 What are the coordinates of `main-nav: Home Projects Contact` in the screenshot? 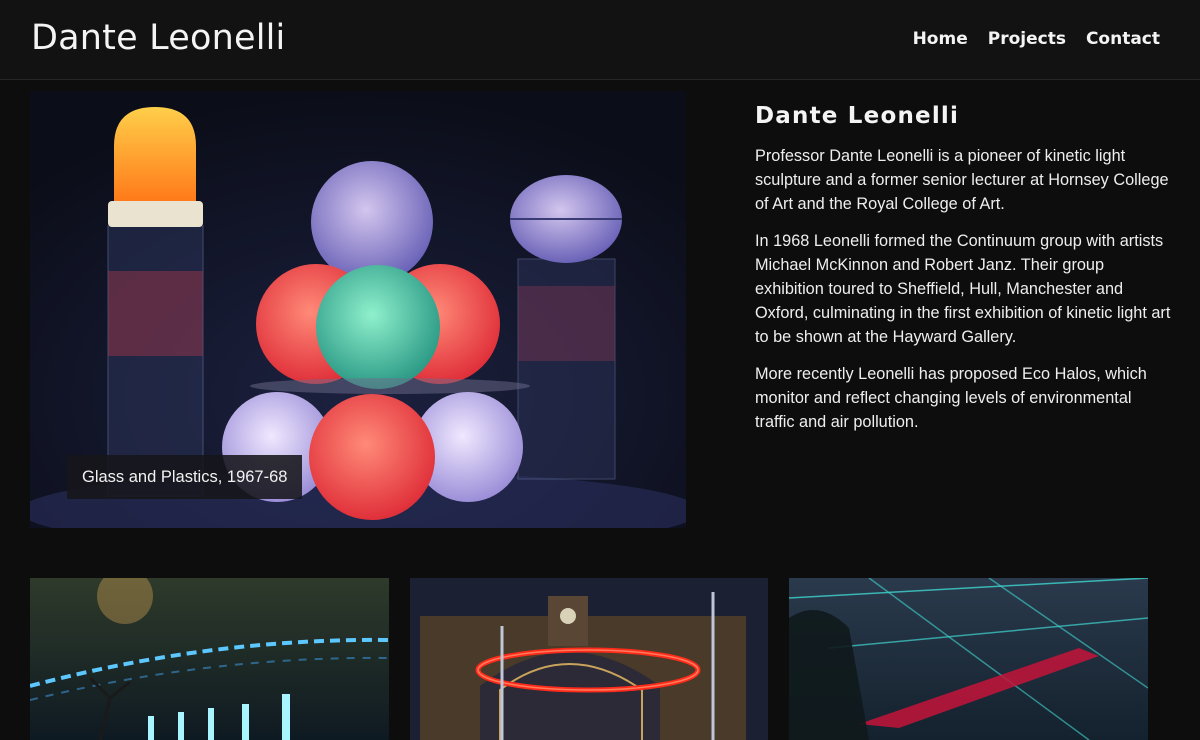 It's located at (1036, 39).